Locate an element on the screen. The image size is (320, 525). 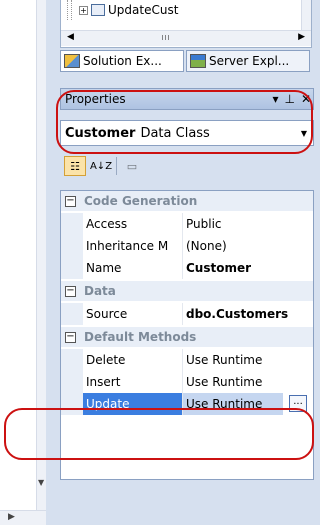
property-row-access: Access Public is located at coordinates (187, 224).